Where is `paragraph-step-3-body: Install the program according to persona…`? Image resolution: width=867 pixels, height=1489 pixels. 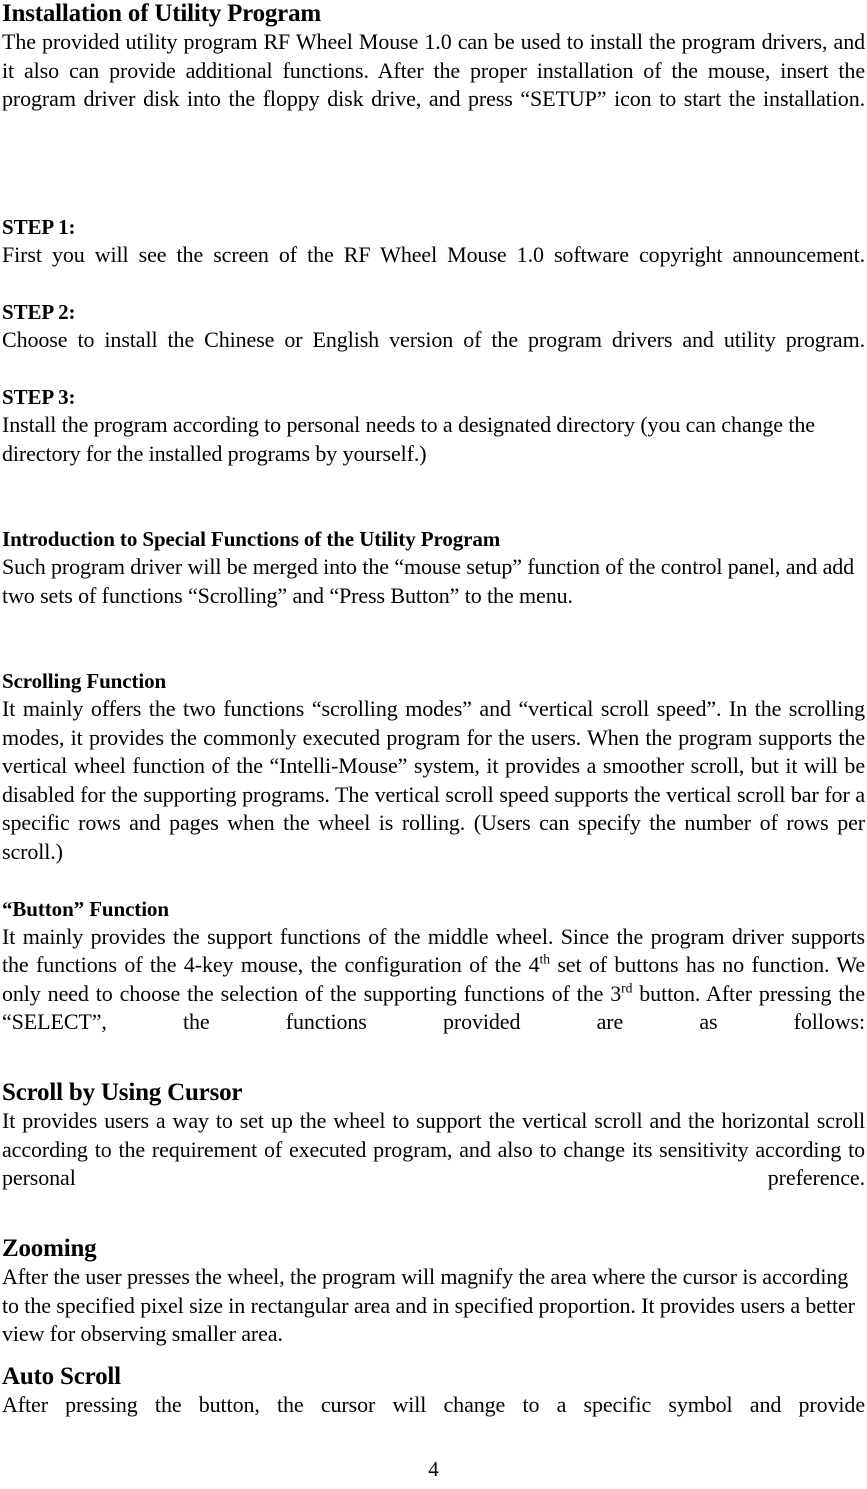 paragraph-step-3-body: Install the program according to persona… is located at coordinates (408, 439).